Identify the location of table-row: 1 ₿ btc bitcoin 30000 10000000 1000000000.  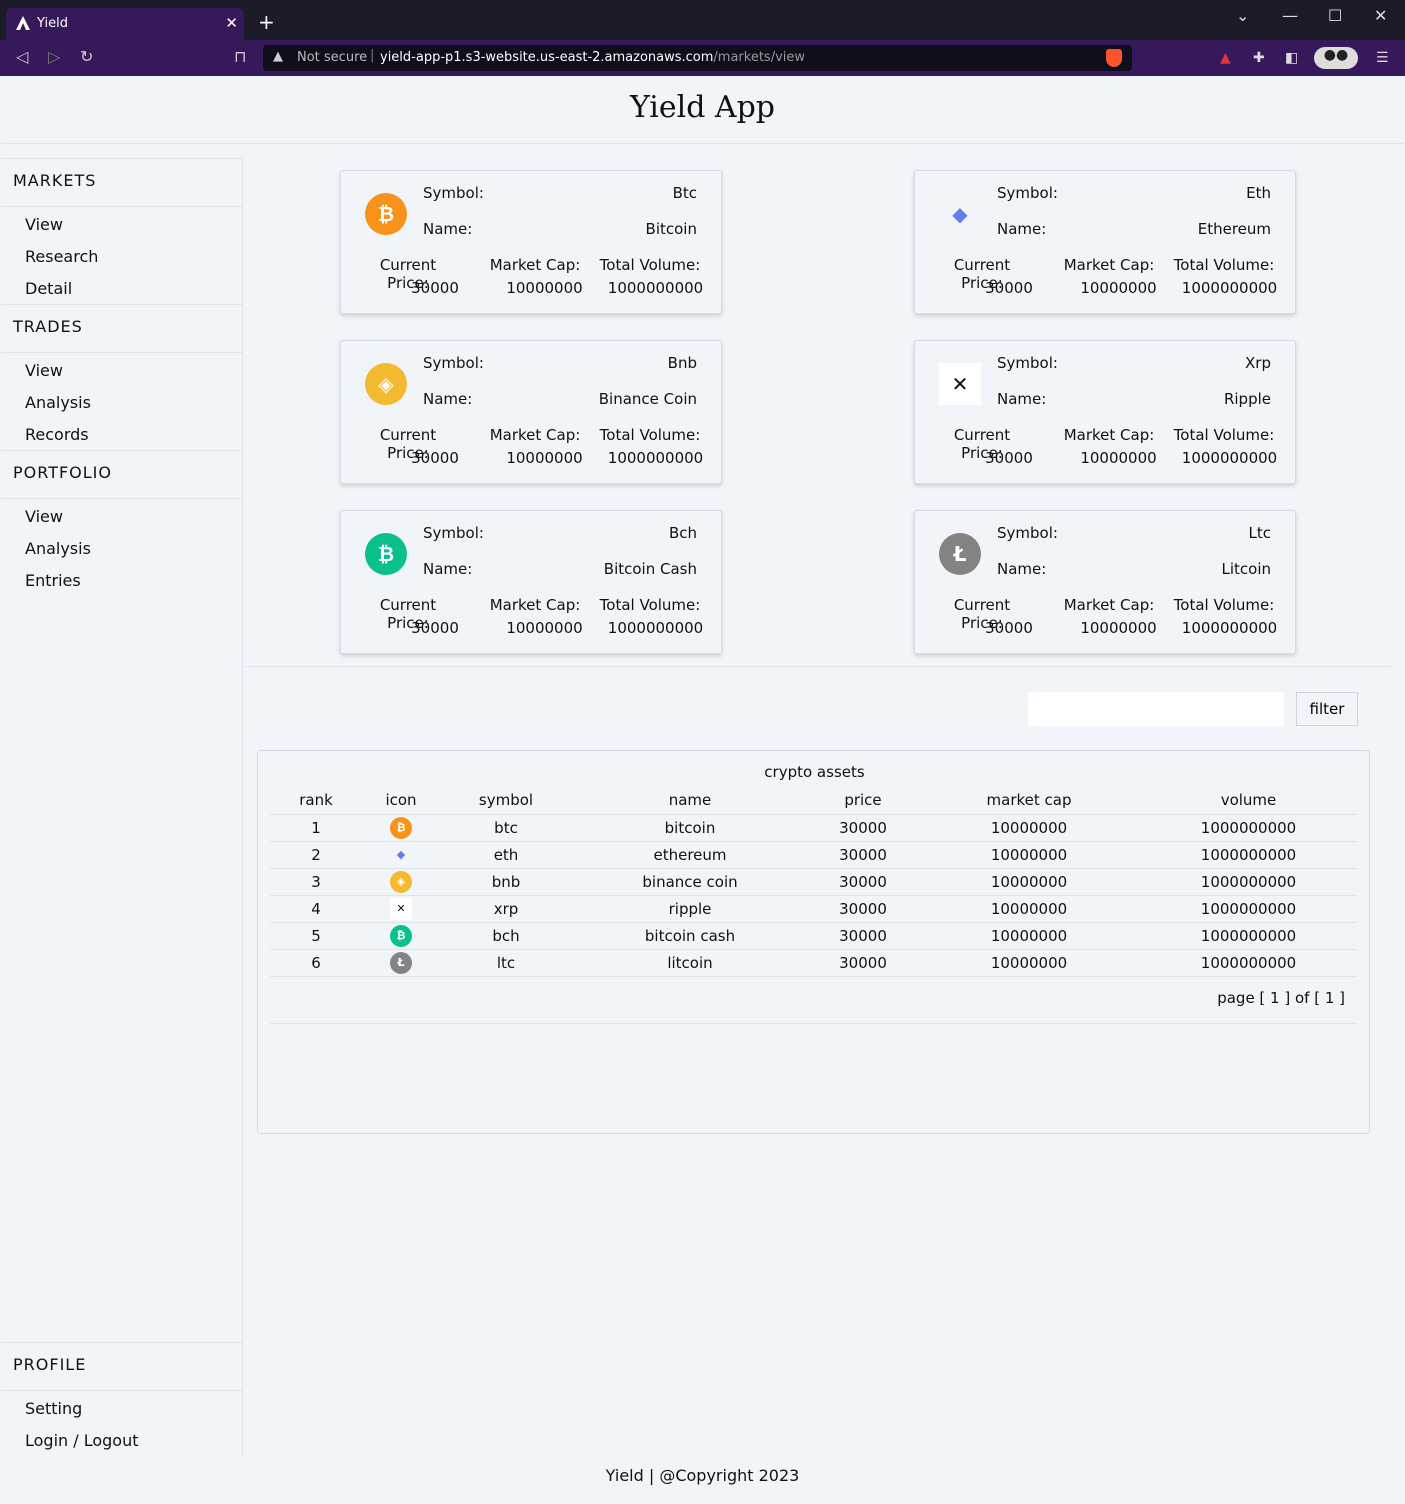
(813, 828).